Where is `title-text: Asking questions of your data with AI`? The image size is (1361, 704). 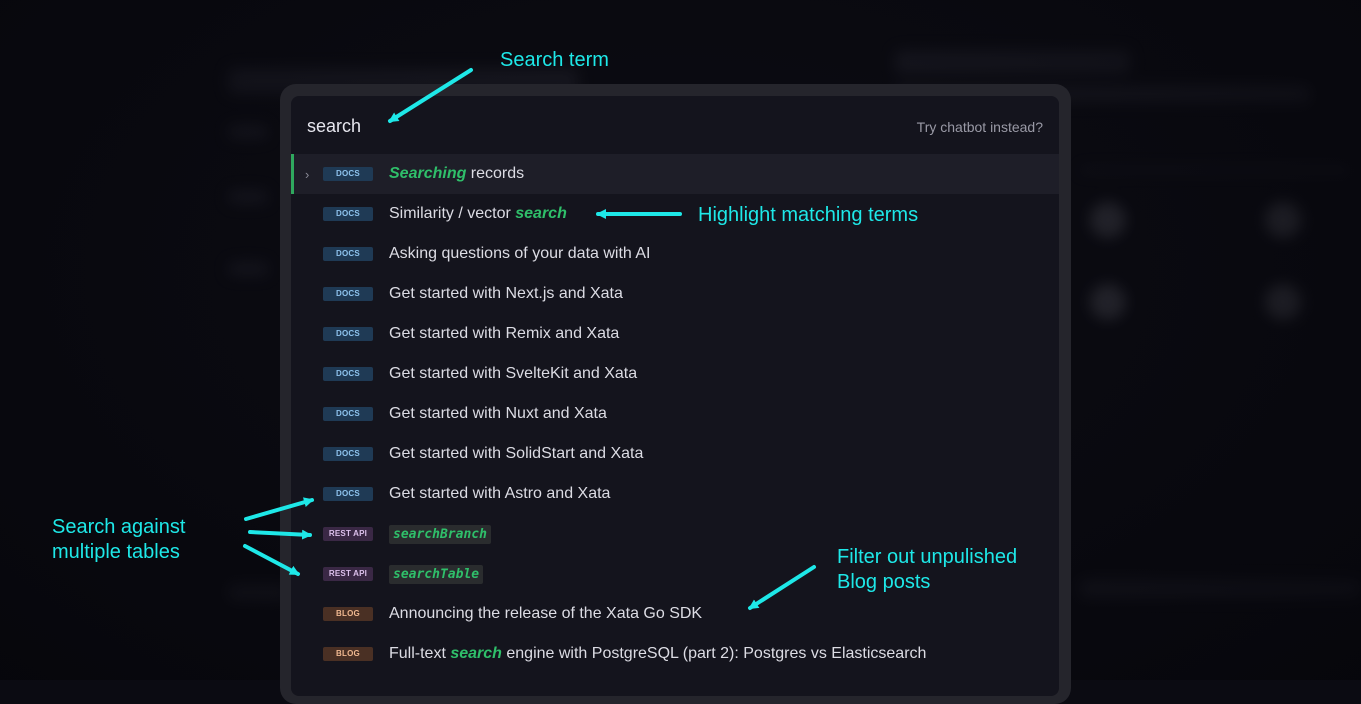 title-text: Asking questions of your data with AI is located at coordinates (520, 253).